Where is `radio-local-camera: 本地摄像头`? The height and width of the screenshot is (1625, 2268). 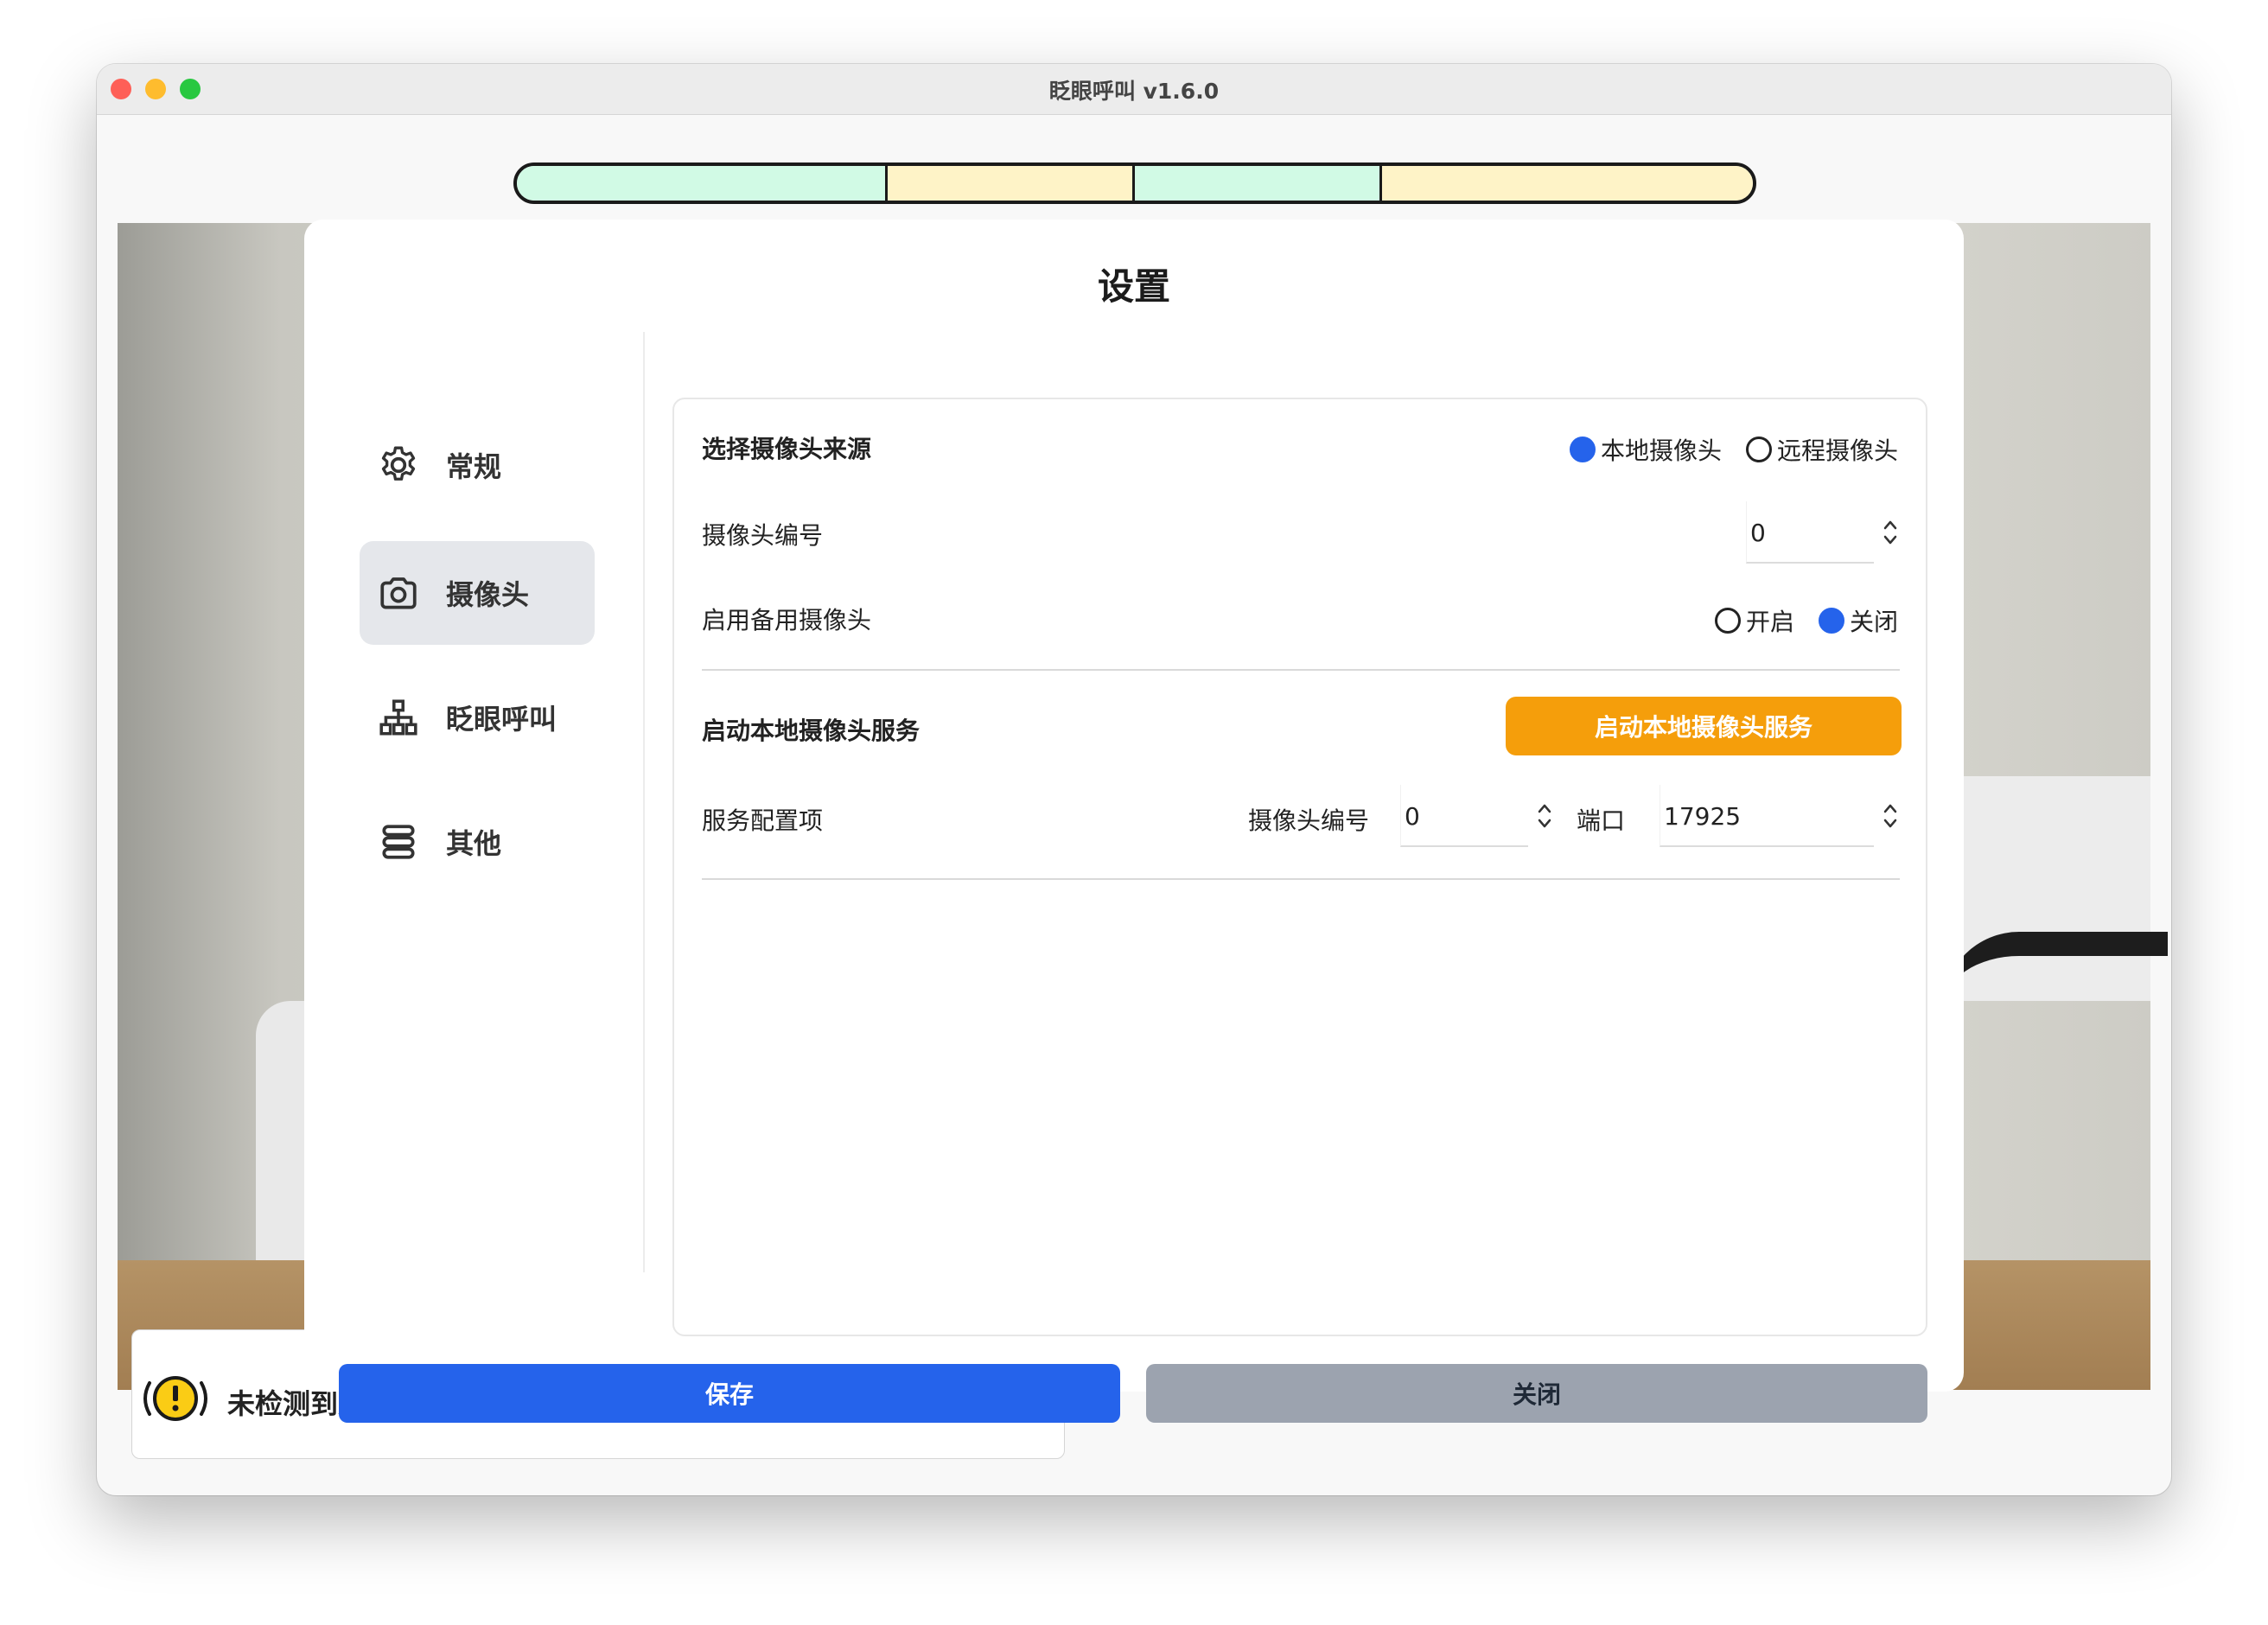
radio-local-camera: 本地摄像头 is located at coordinates (1645, 450).